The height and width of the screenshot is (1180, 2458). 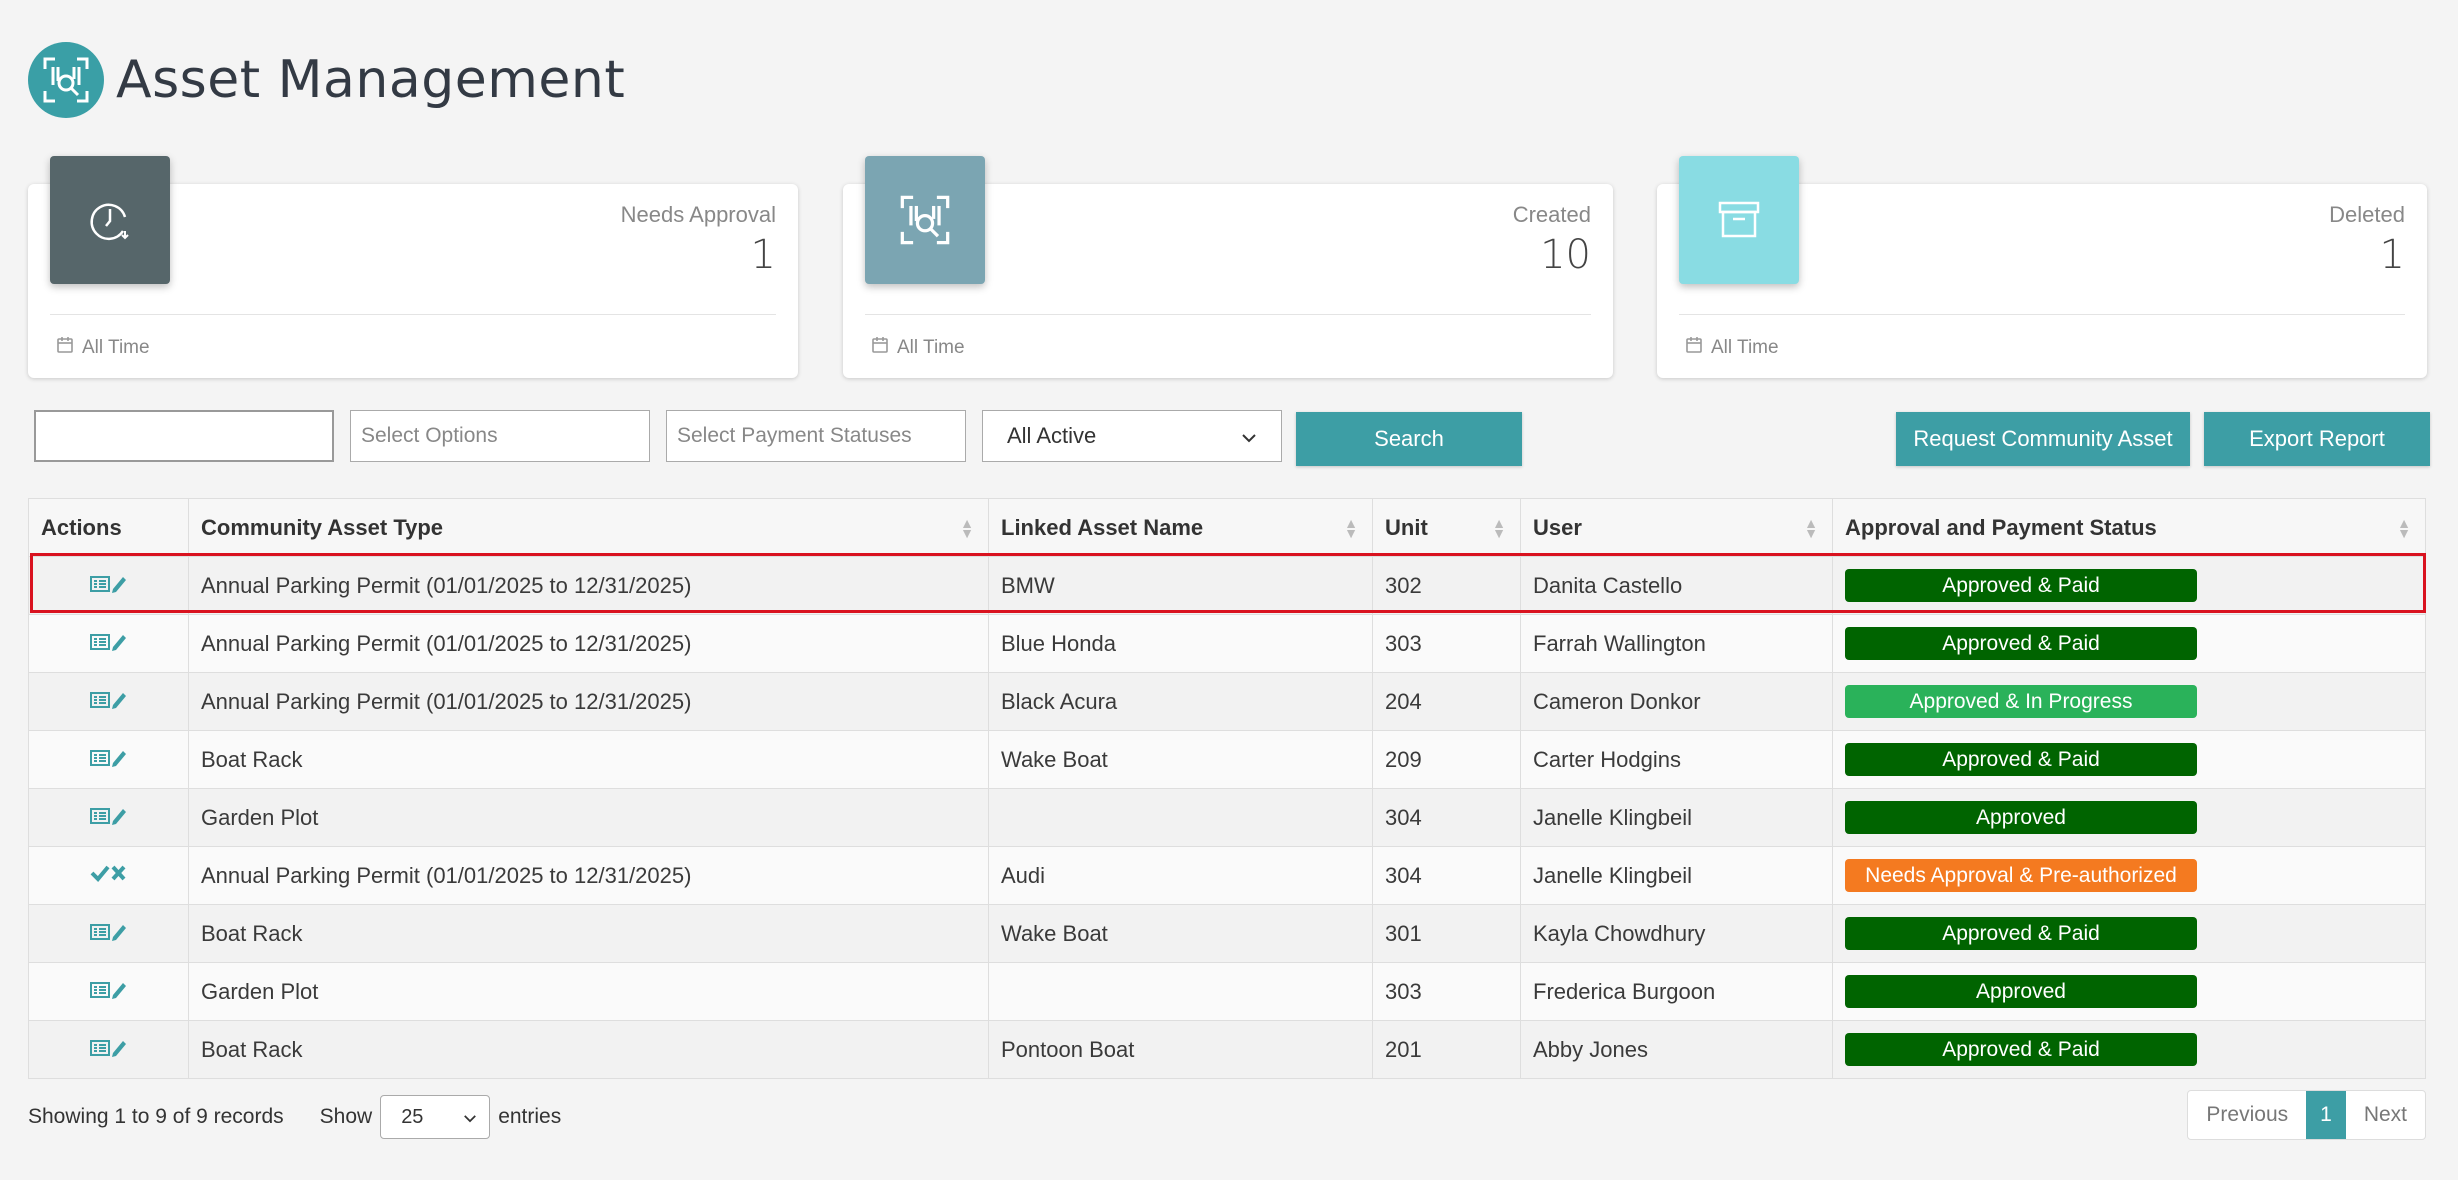 What do you see at coordinates (880, 348) in the screenshot?
I see `calendar-icon` at bounding box center [880, 348].